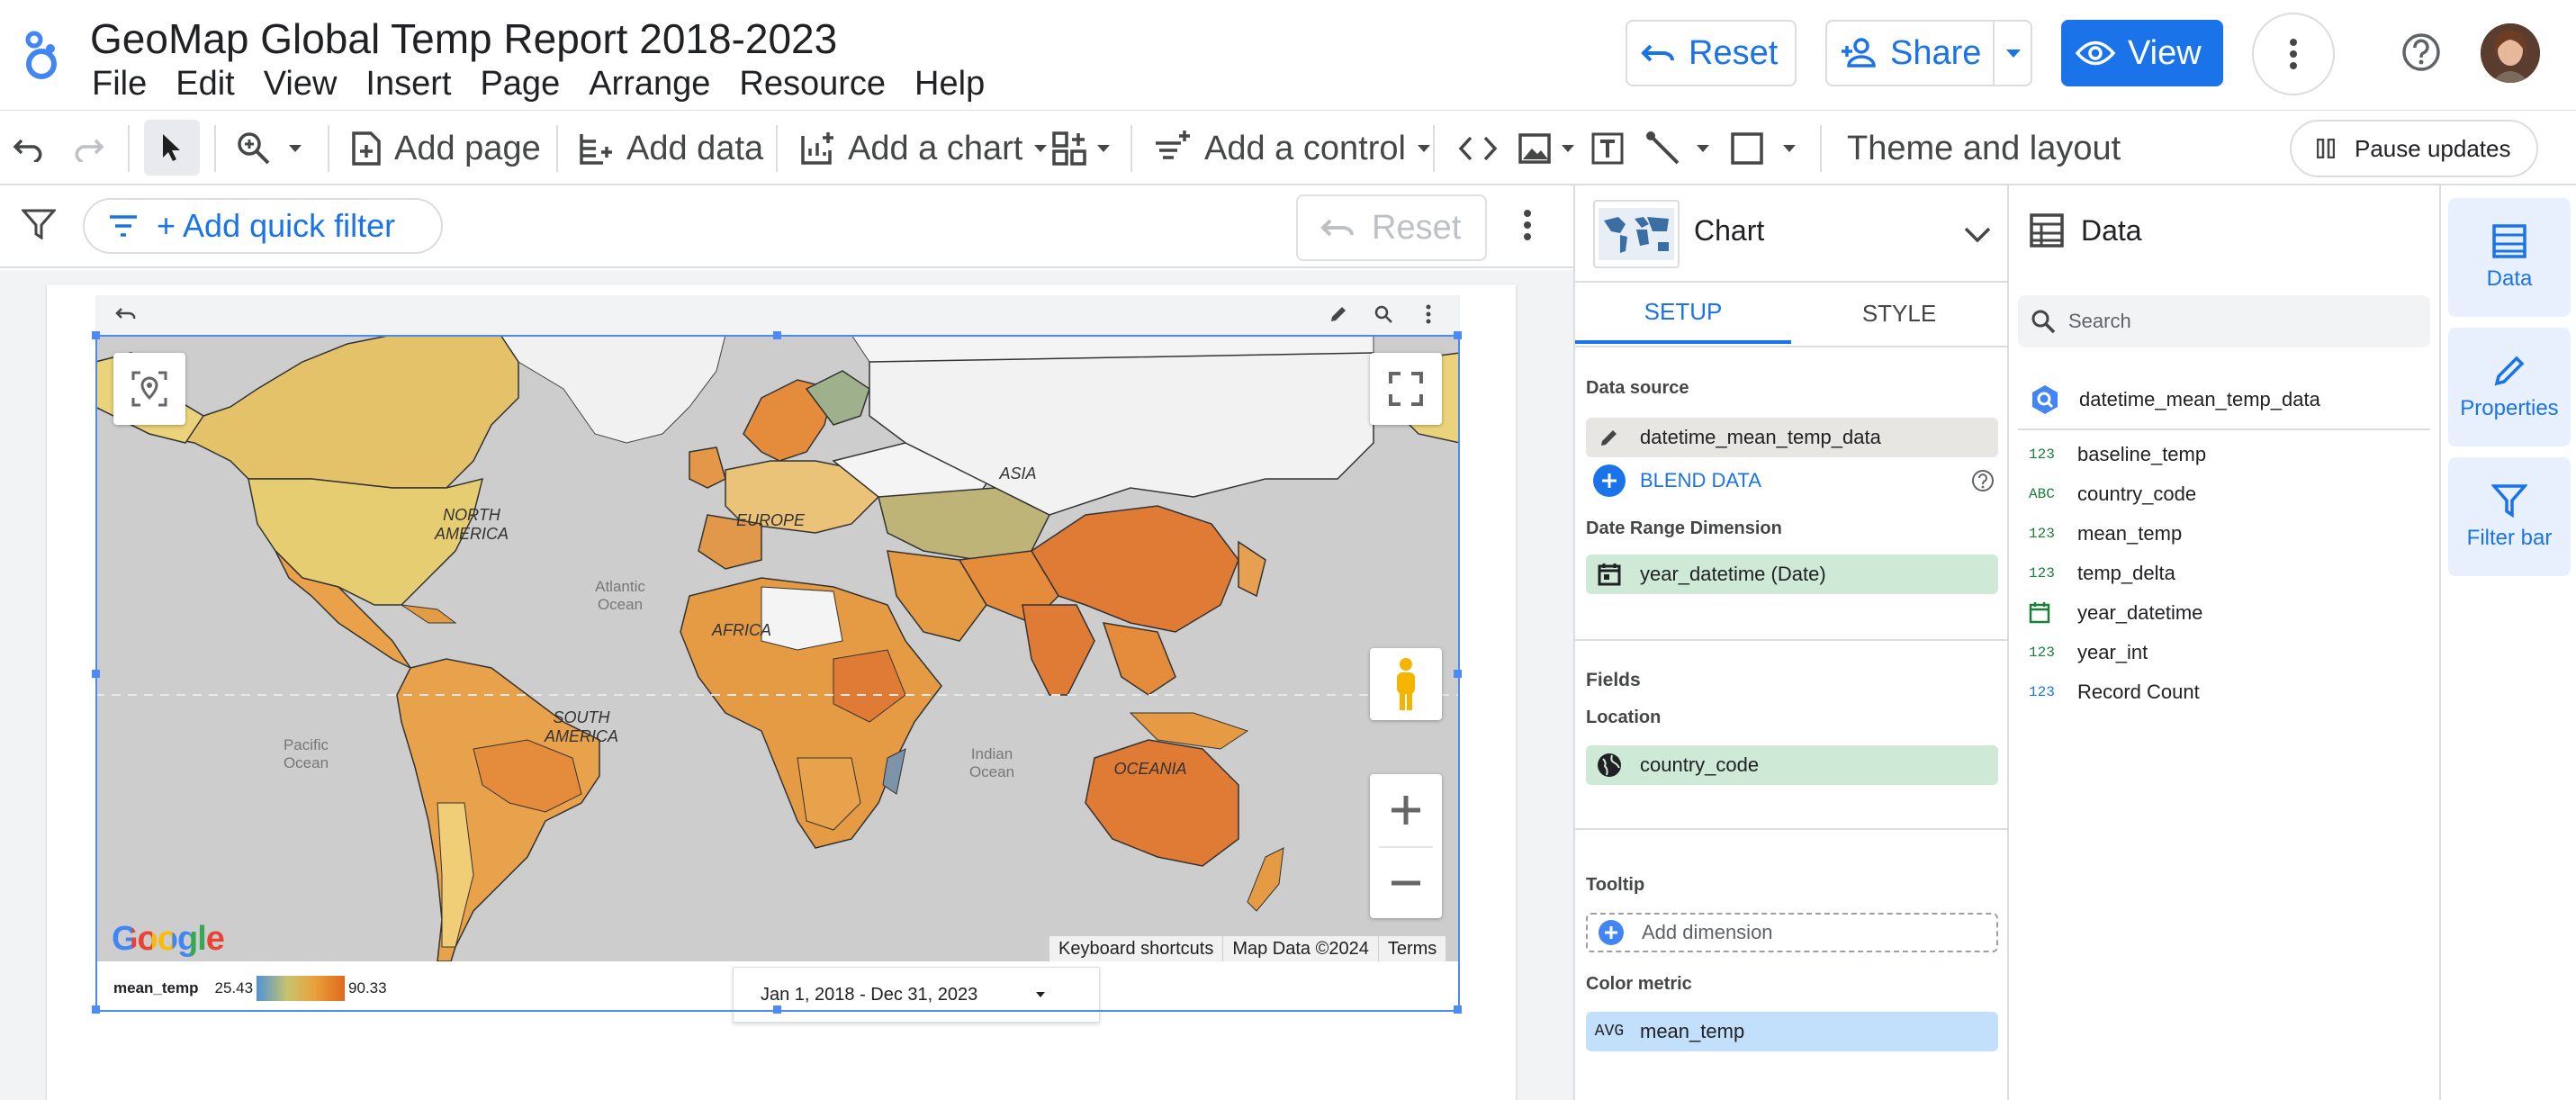  I want to click on share-button: Share, so click(1928, 53).